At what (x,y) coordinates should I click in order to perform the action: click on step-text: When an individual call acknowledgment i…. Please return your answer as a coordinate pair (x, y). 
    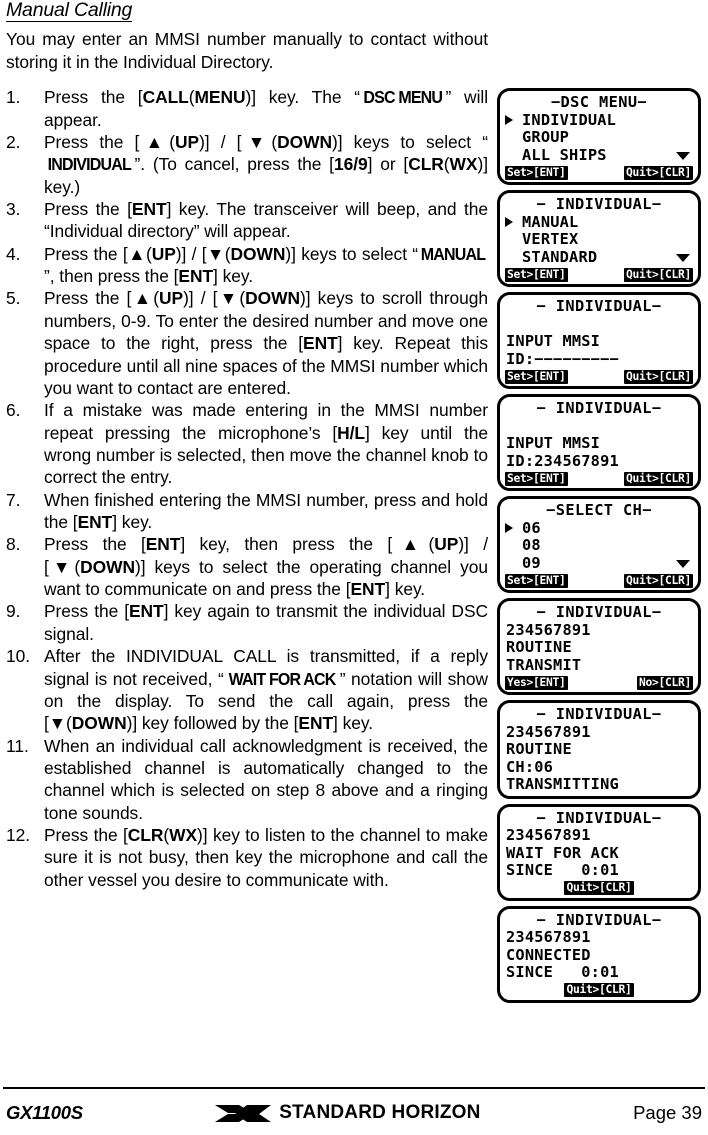
    Looking at the image, I should click on (266, 779).